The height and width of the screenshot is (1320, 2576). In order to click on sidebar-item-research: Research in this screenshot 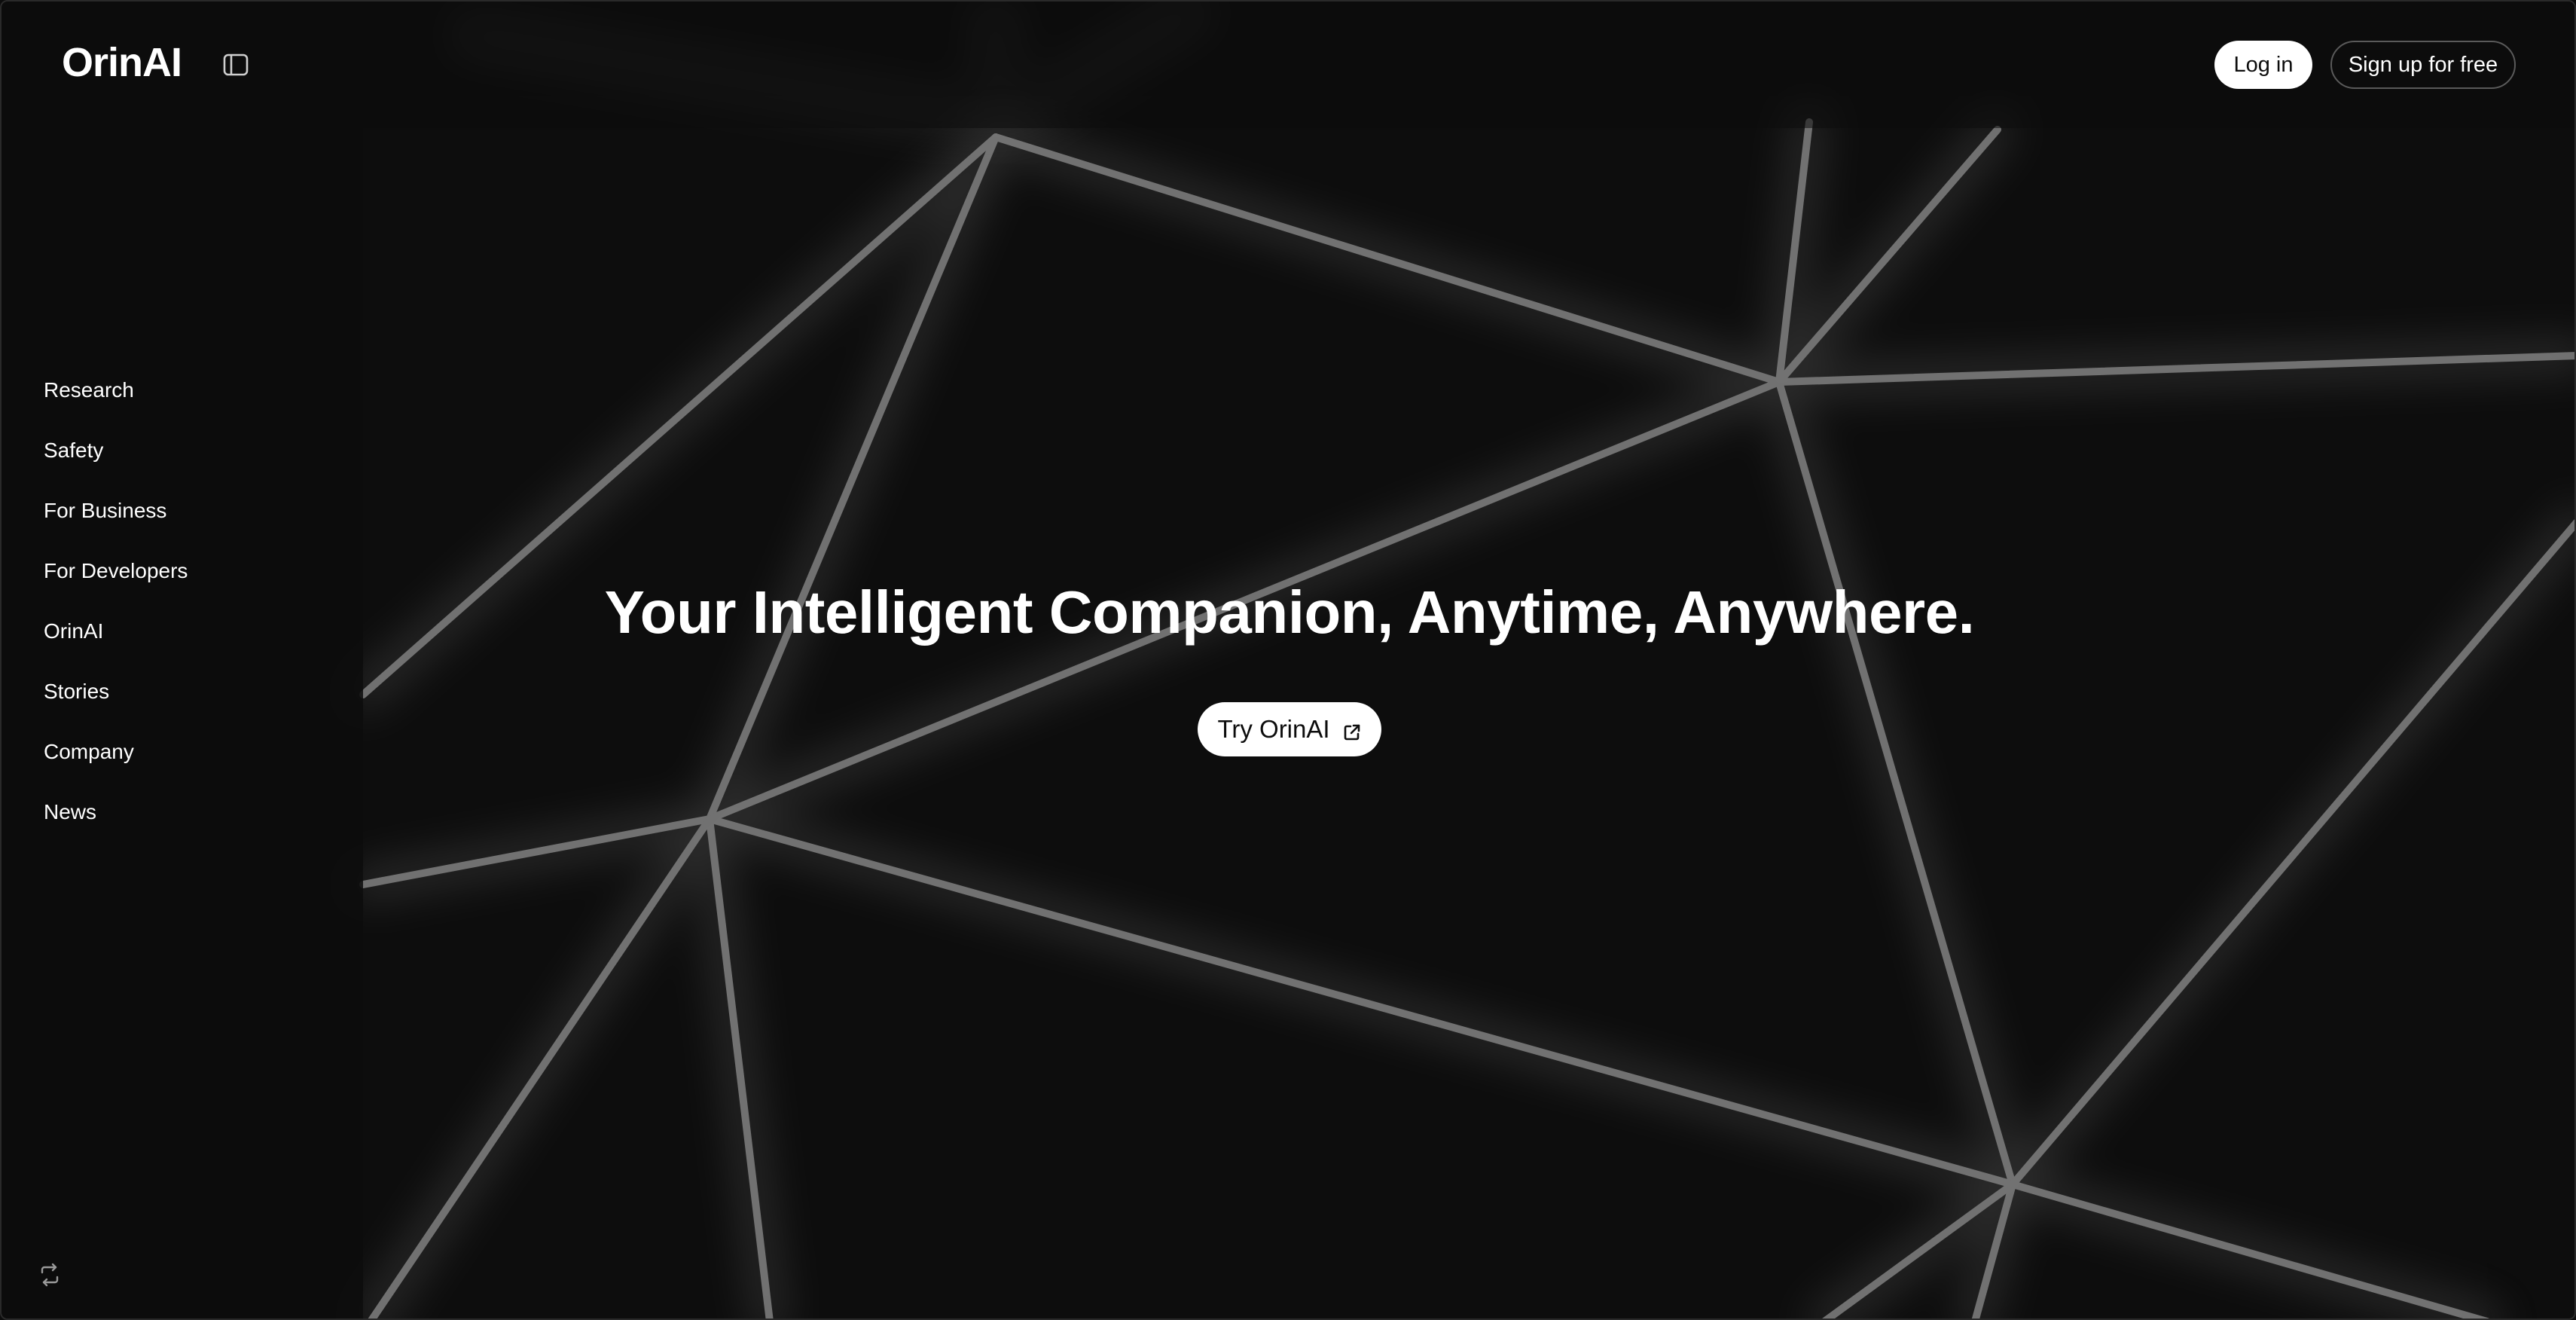, I will do `click(89, 390)`.